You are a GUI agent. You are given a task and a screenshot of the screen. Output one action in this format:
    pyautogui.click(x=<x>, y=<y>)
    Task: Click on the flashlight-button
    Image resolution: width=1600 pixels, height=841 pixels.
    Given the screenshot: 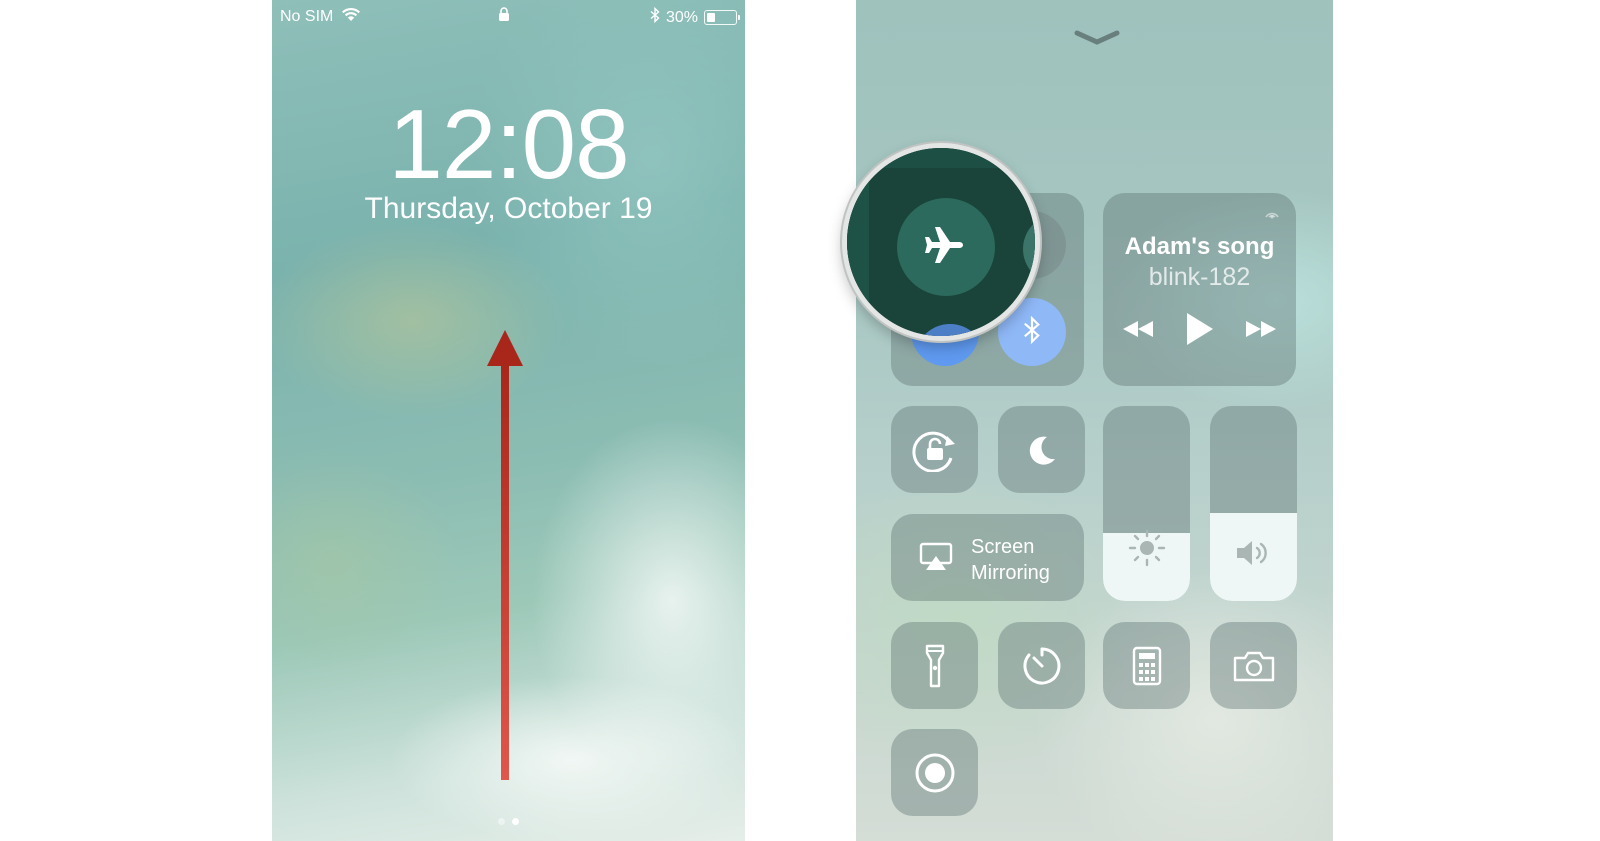 What is the action you would take?
    pyautogui.click(x=934, y=665)
    